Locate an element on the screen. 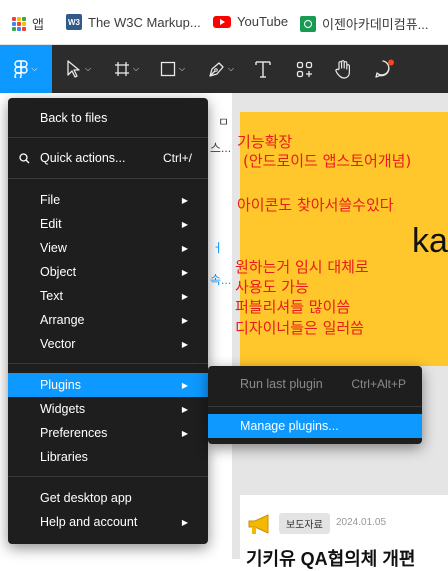 Image resolution: width=448 pixels, height=571 pixels. text-tool is located at coordinates (263, 69).